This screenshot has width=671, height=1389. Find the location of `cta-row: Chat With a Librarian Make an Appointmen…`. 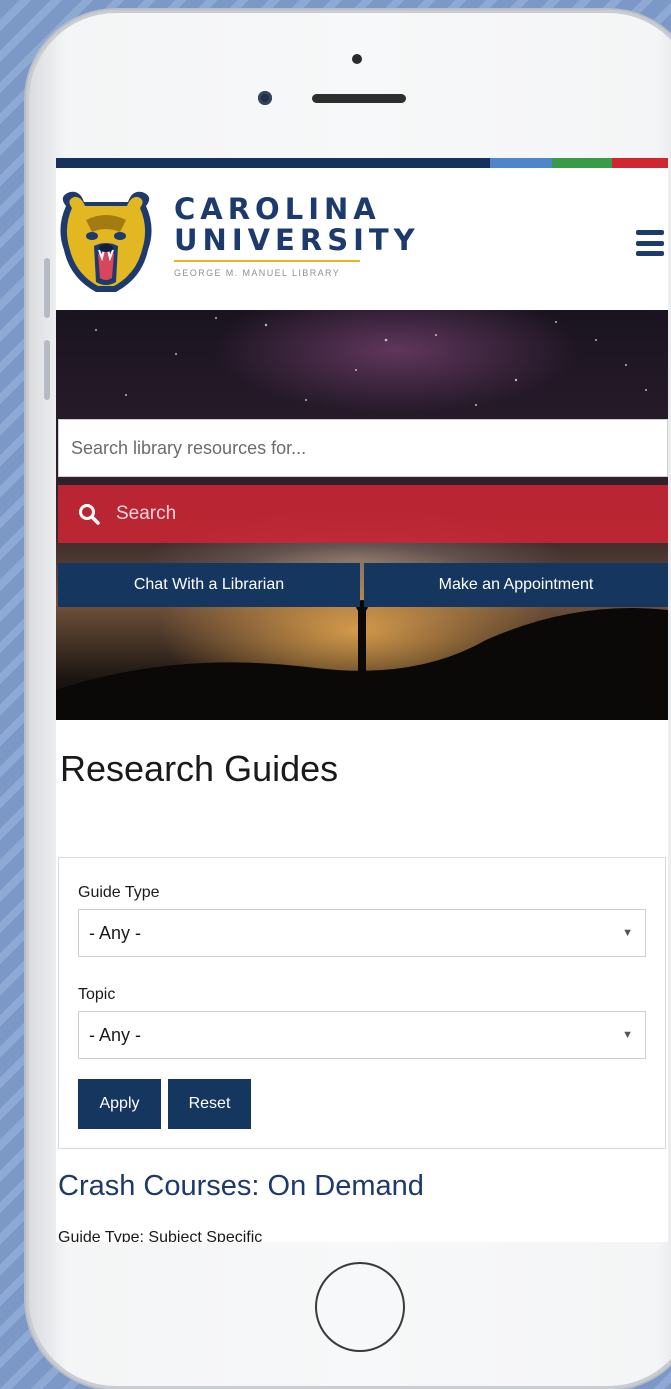

cta-row: Chat With a Librarian Make an Appointmen… is located at coordinates (363, 585).